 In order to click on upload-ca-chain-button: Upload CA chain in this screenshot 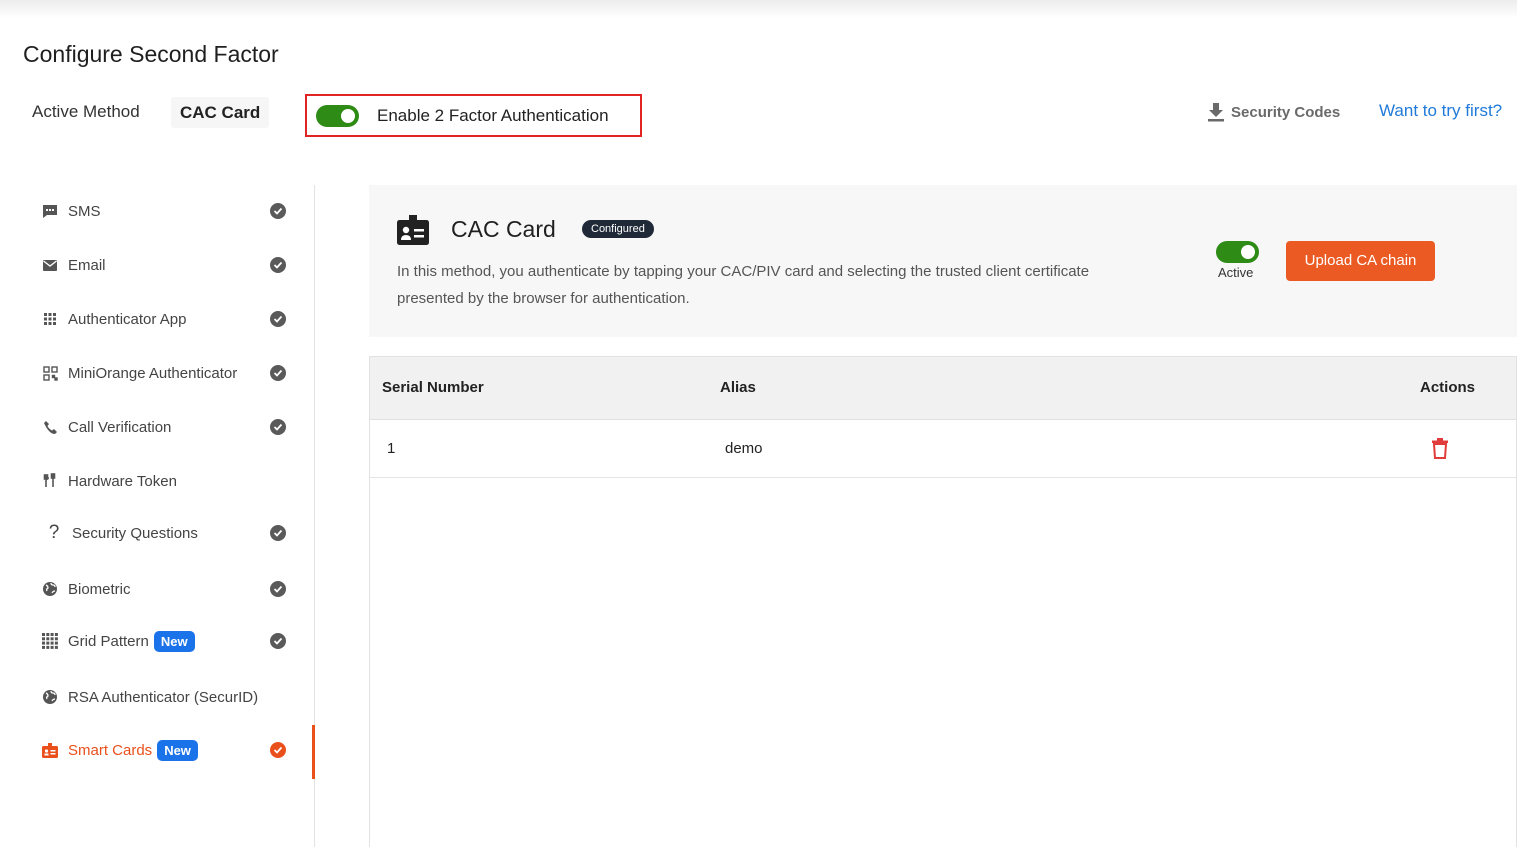, I will do `click(1360, 261)`.